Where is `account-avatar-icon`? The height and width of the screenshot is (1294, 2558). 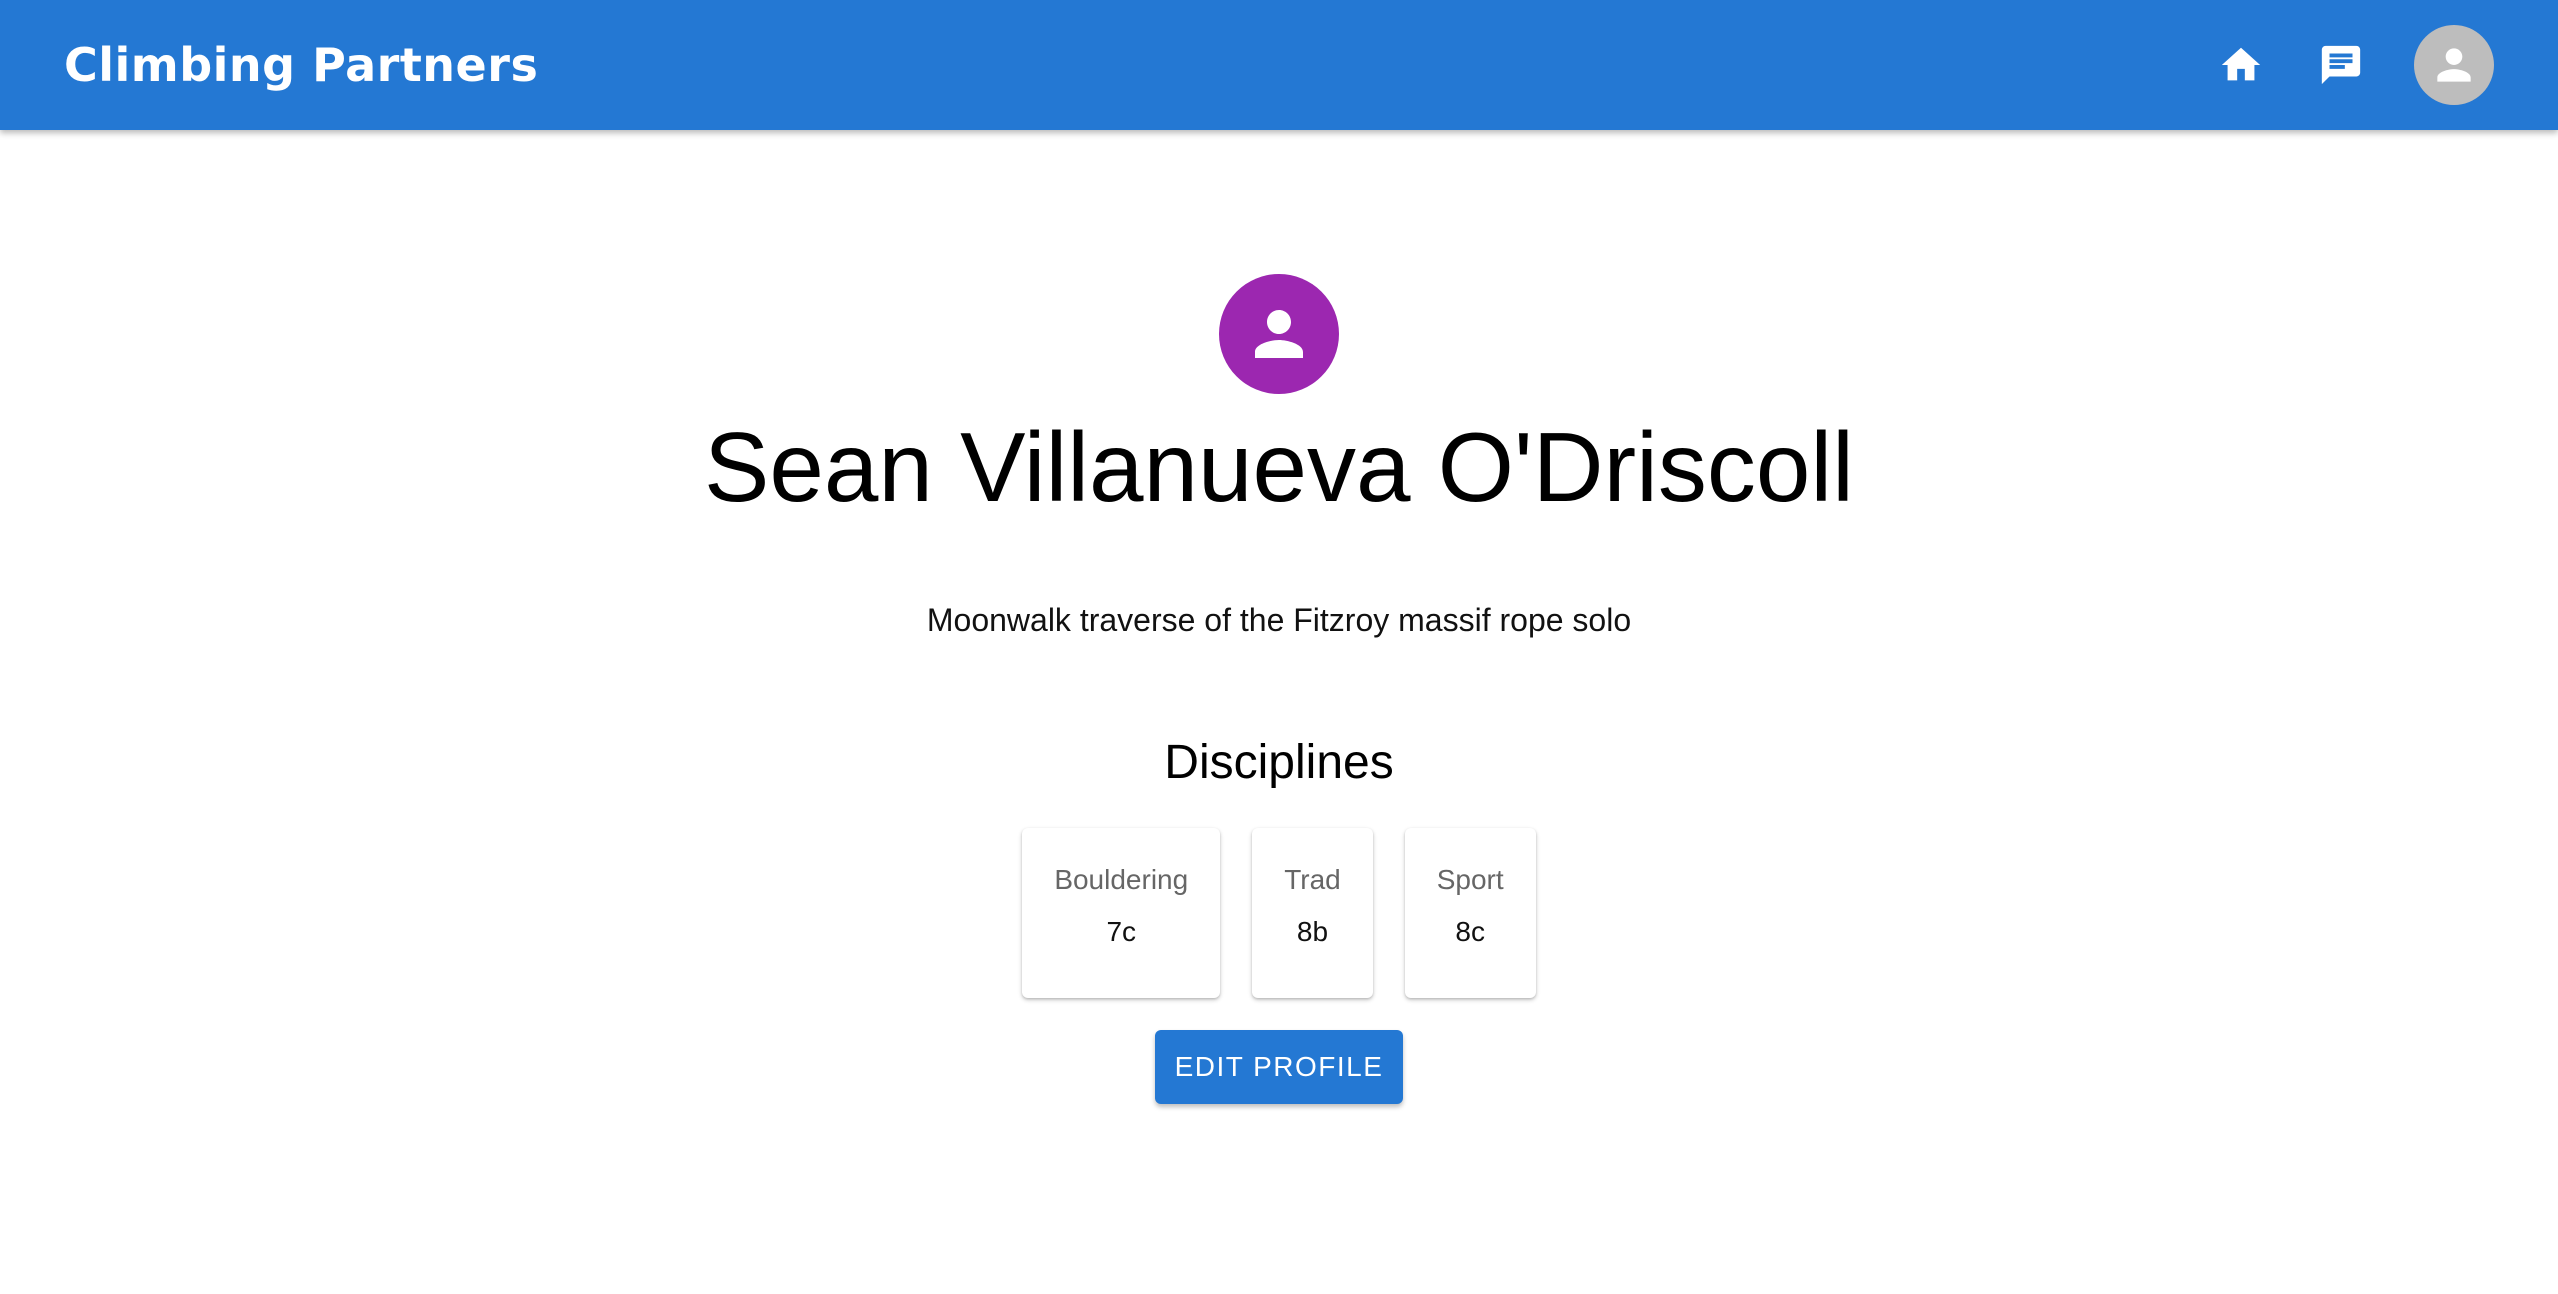
account-avatar-icon is located at coordinates (2454, 65).